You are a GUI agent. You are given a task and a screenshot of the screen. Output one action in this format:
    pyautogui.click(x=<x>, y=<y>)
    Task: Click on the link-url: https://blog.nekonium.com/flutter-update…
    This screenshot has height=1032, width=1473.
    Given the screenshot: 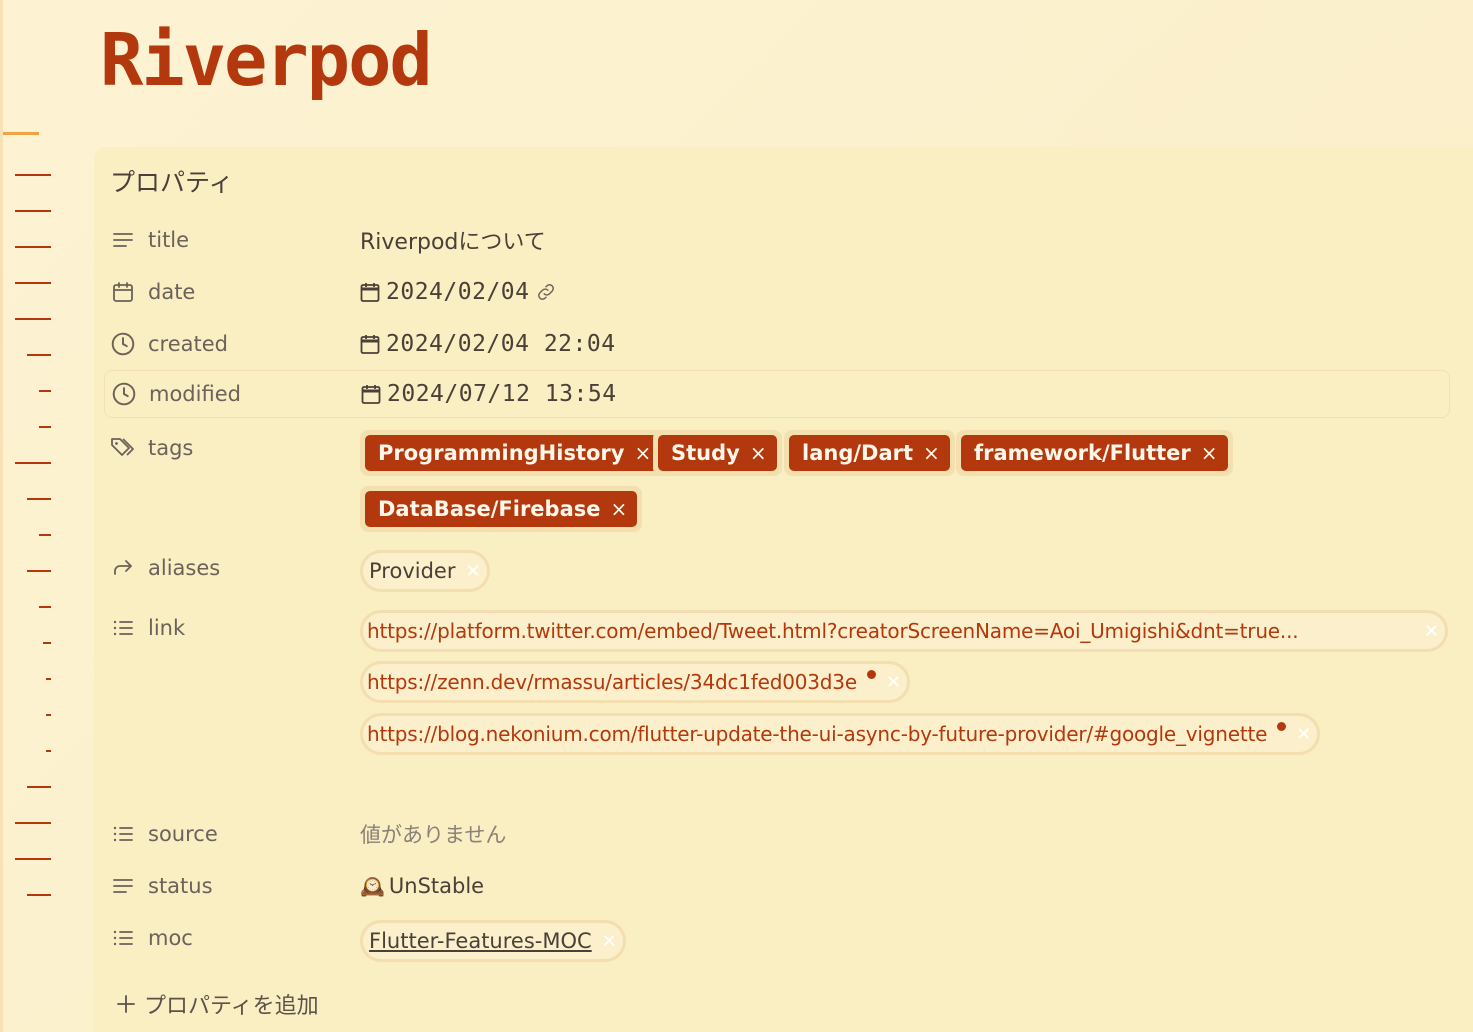 What is the action you would take?
    pyautogui.click(x=817, y=734)
    